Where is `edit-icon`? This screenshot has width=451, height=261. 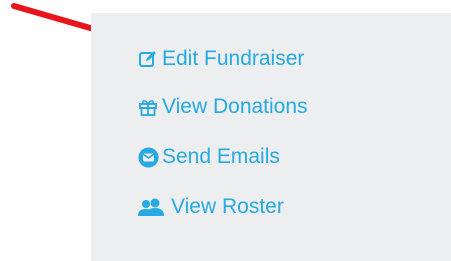 edit-icon is located at coordinates (148, 59).